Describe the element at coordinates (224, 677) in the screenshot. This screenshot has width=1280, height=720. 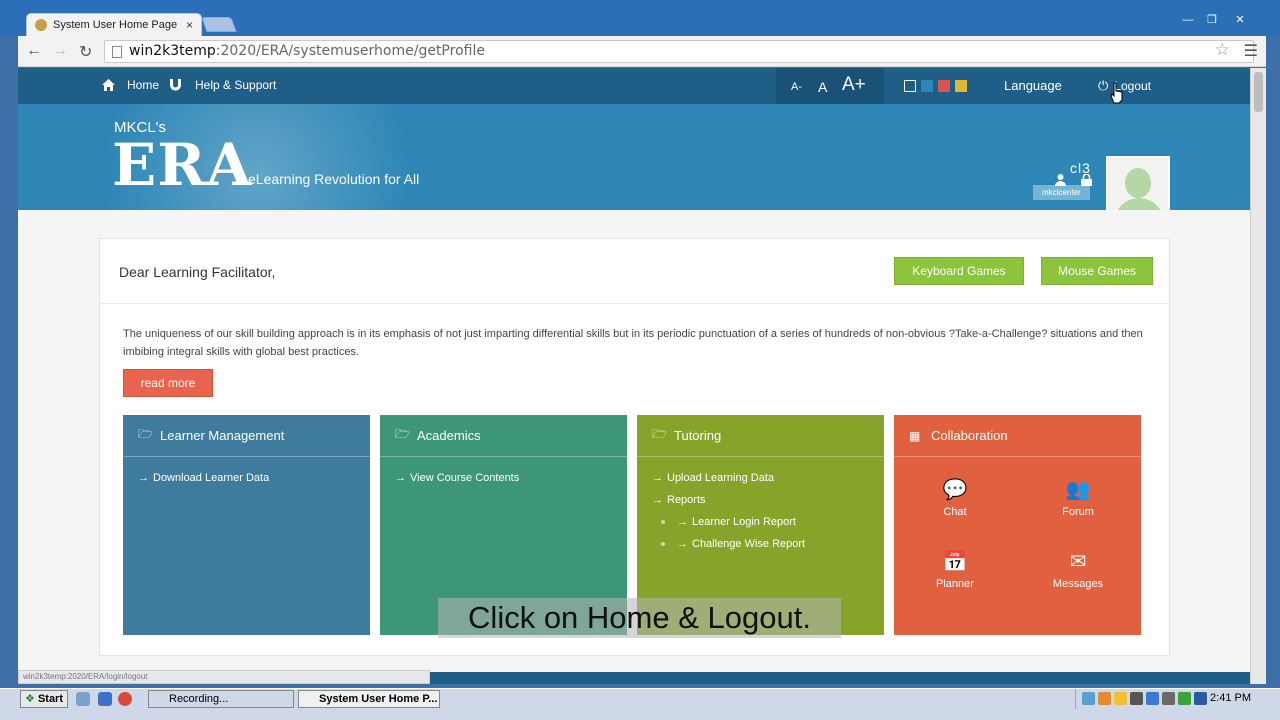
I see `status-bar-url: win2k3temp:2020/ERA/login/logout` at that location.